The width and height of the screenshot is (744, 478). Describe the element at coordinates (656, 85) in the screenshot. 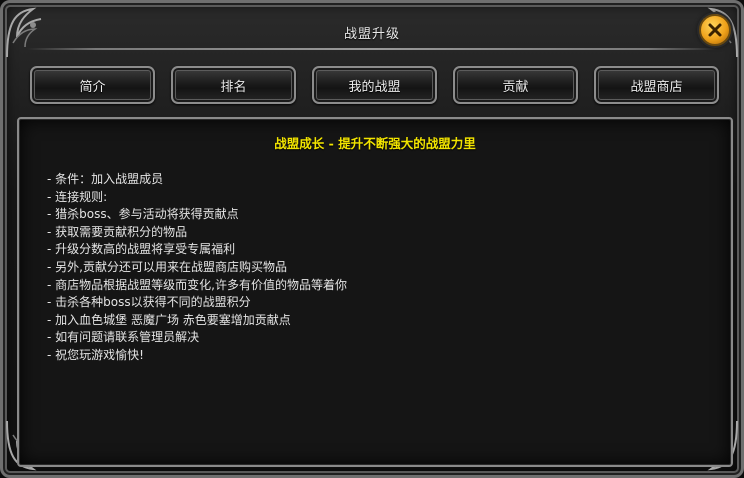

I see `tab-guild-shop: 战盟商店` at that location.